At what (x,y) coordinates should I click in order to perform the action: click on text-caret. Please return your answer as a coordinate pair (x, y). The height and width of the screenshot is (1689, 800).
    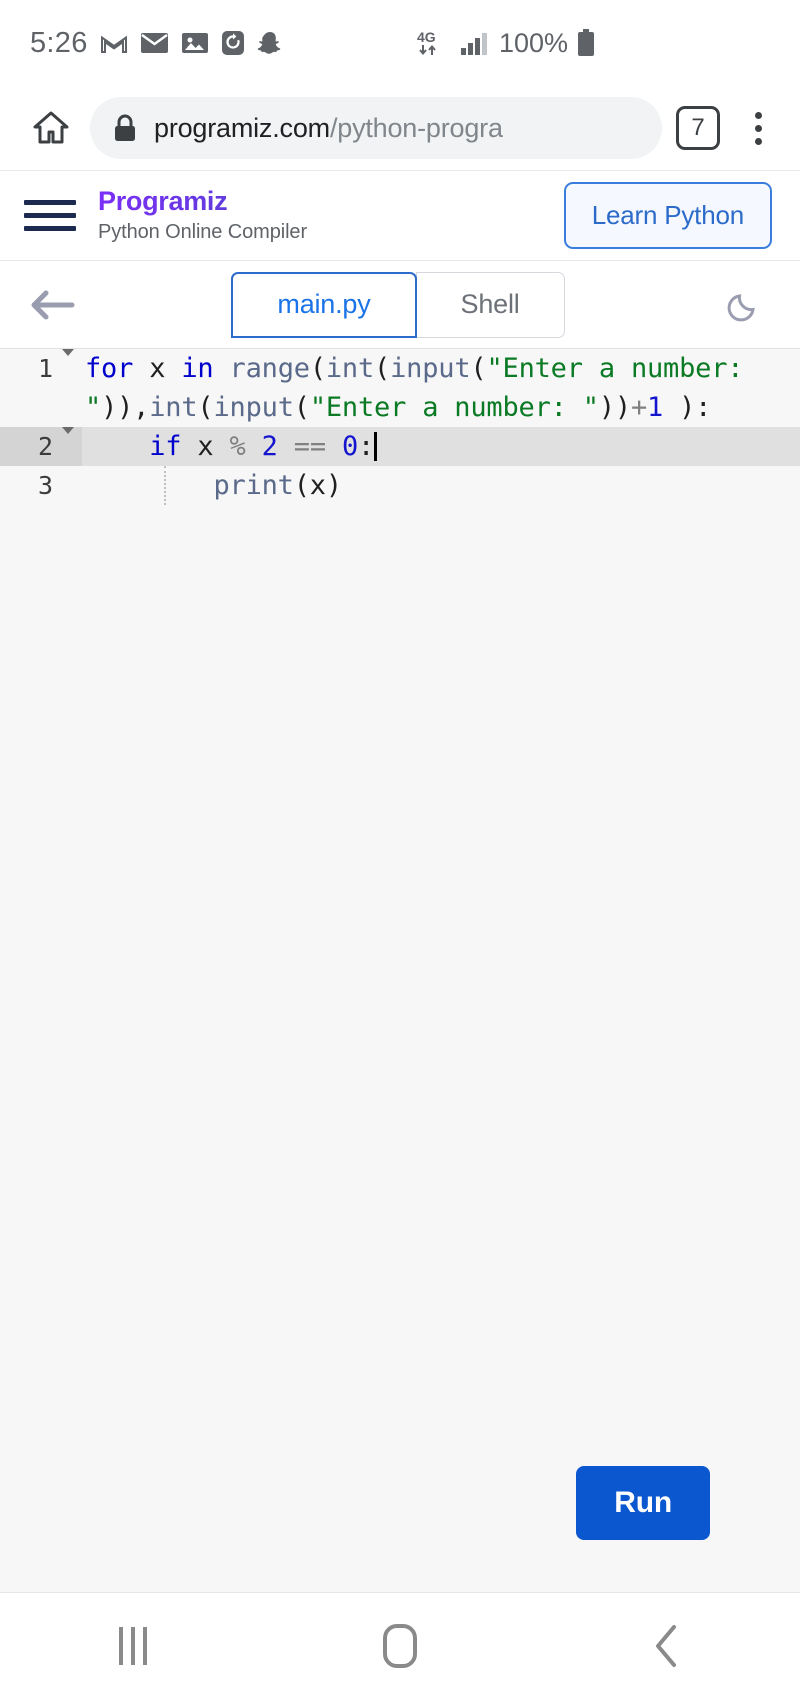
    Looking at the image, I should click on (376, 446).